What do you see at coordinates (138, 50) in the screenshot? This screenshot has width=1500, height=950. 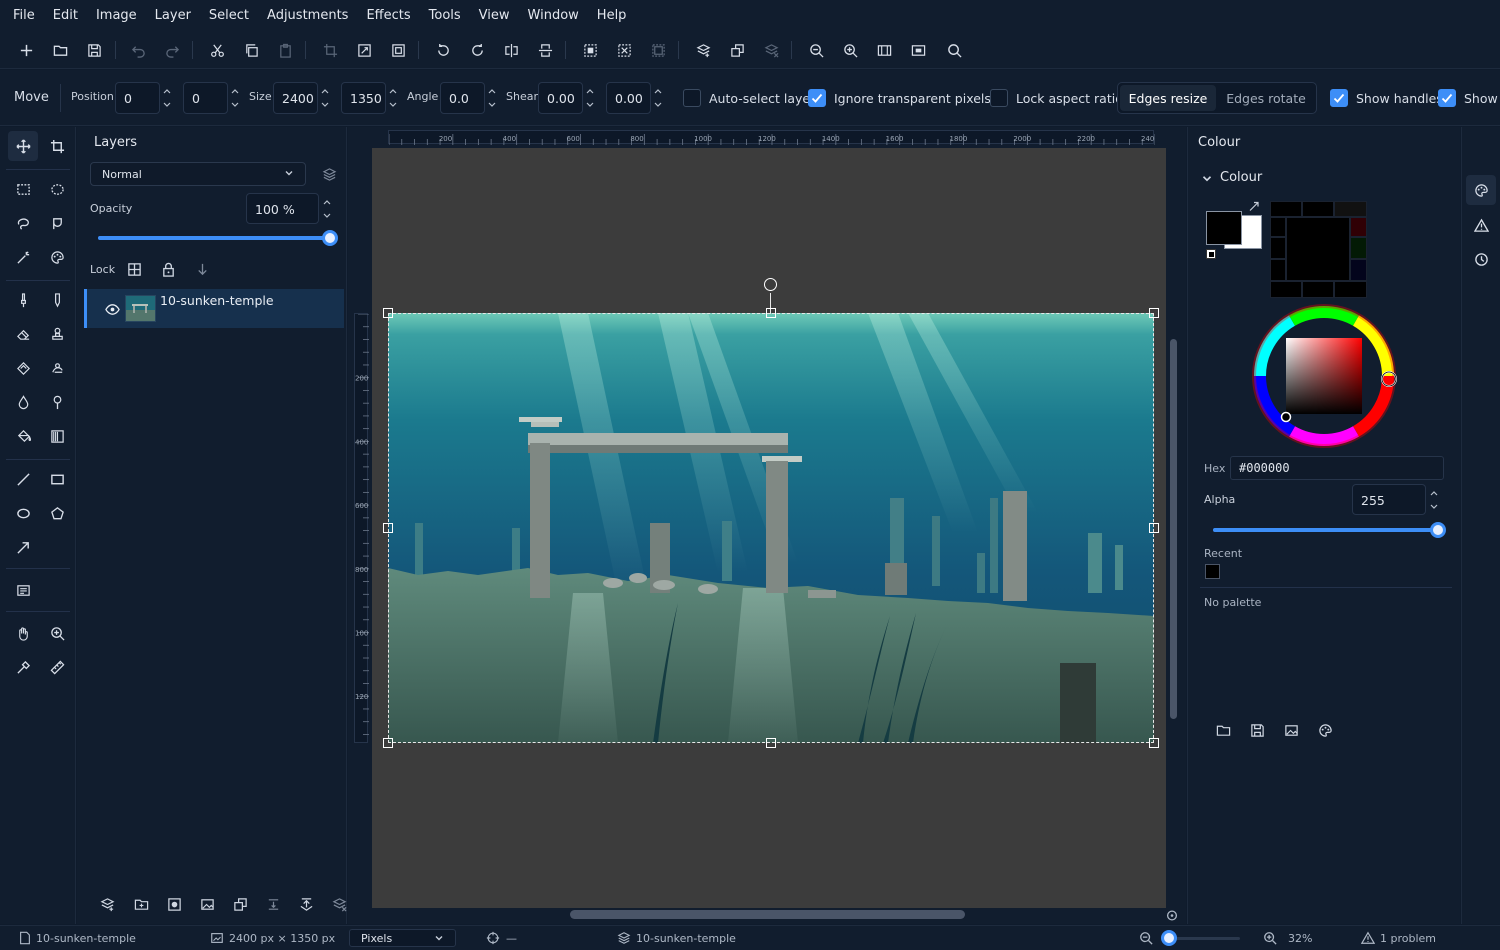 I see `undo-icon` at bounding box center [138, 50].